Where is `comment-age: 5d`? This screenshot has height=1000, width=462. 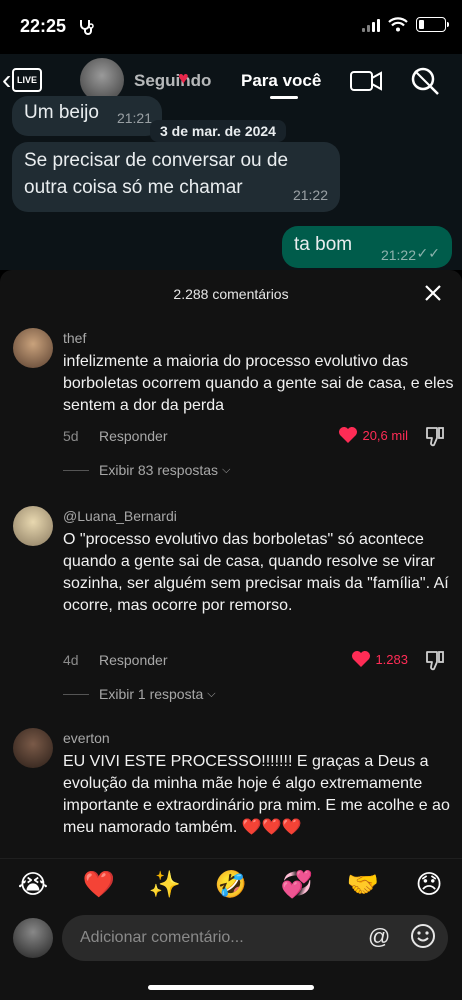
comment-age: 5d is located at coordinates (71, 436).